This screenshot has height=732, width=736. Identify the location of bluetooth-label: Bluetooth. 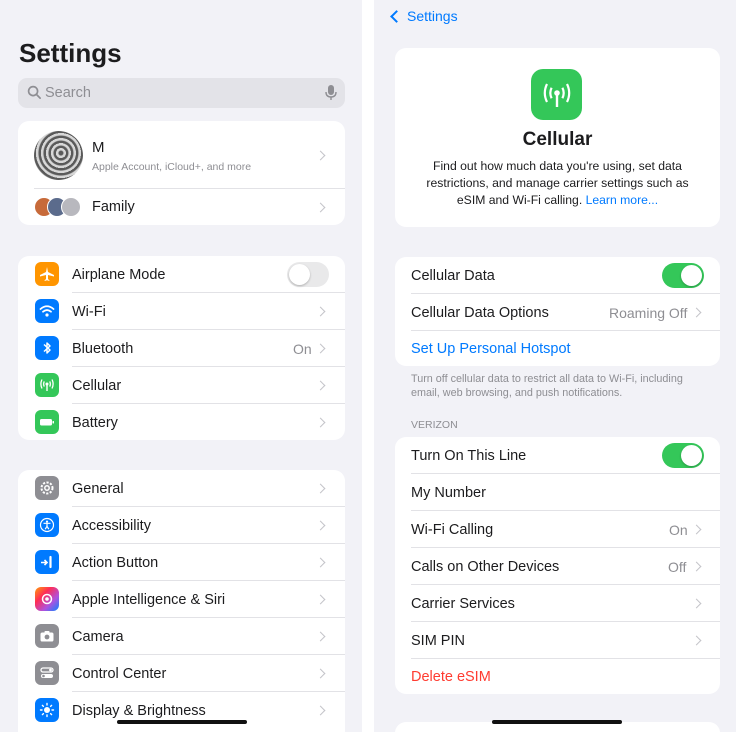
(103, 349).